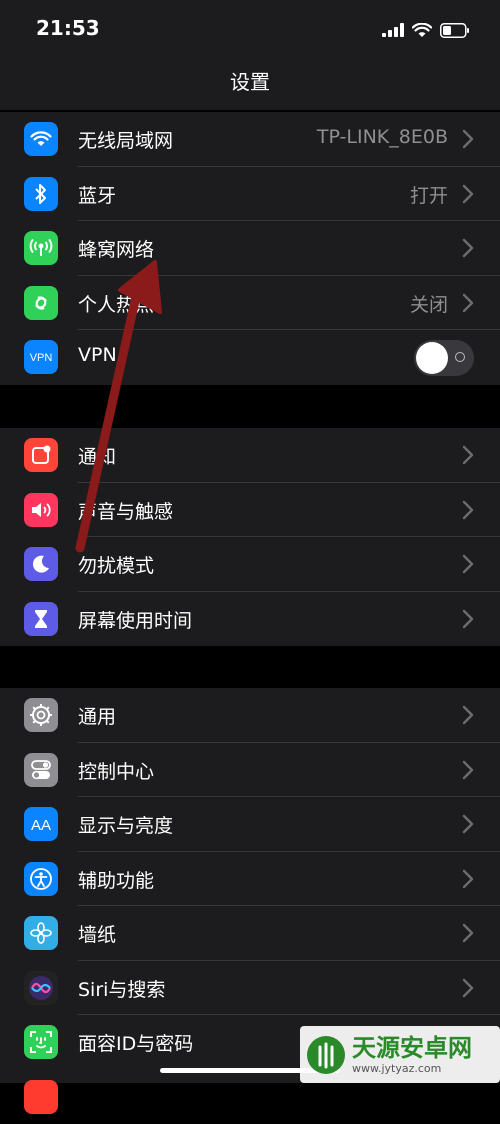 The image size is (500, 1124). What do you see at coordinates (422, 30) in the screenshot?
I see `wifi-status-icon` at bounding box center [422, 30].